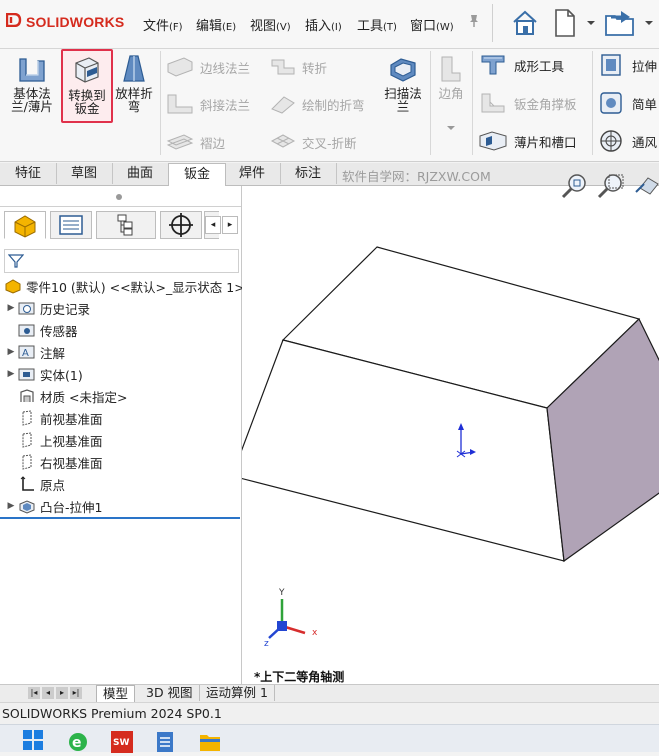 This screenshot has height=756, width=659. I want to click on tab-and-slot-button: 薄片和槽口, so click(527, 141).